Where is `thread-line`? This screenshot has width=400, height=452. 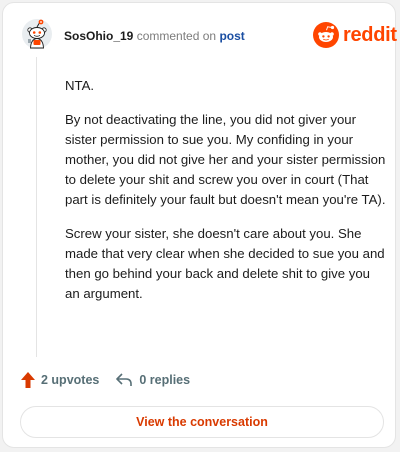
thread-line is located at coordinates (36, 207).